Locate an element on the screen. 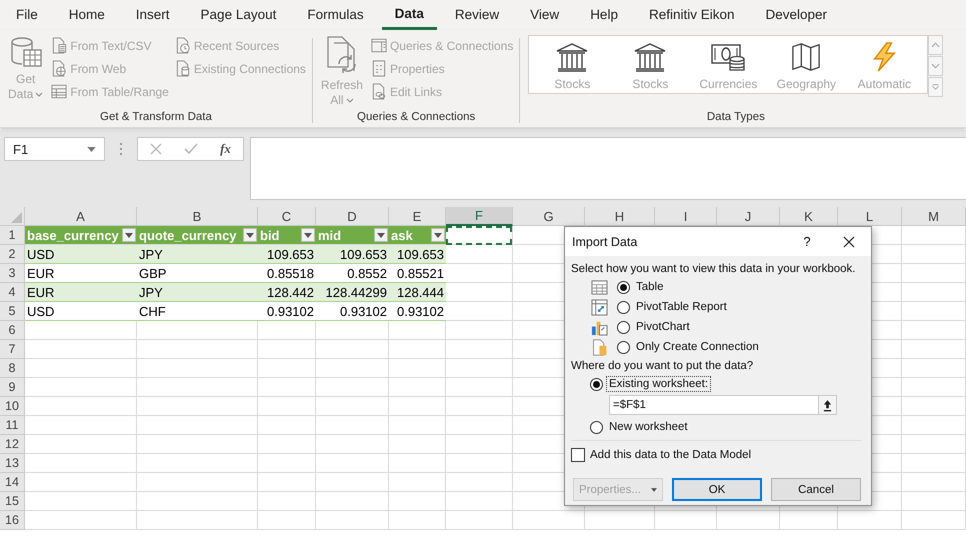 The height and width of the screenshot is (540, 966). row-header: 12 is located at coordinates (12, 444).